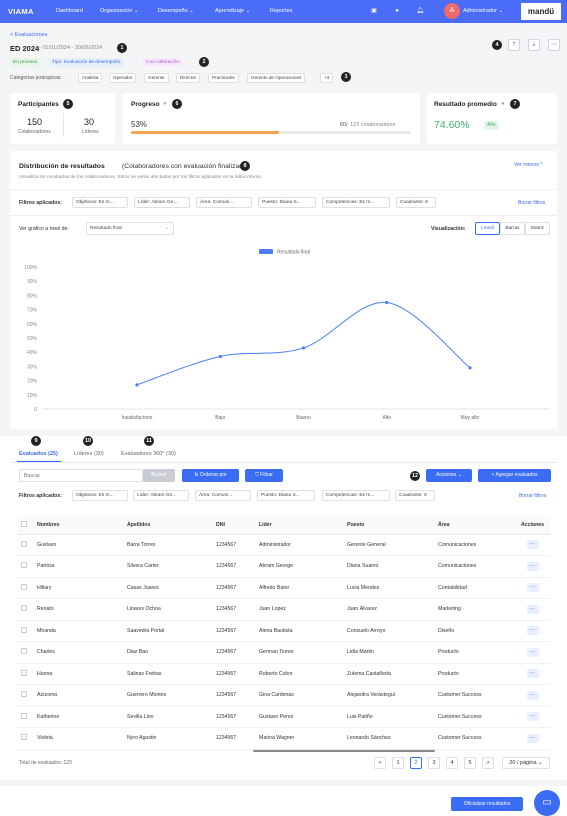  I want to click on actions-button: Acciones ⌄, so click(449, 475).